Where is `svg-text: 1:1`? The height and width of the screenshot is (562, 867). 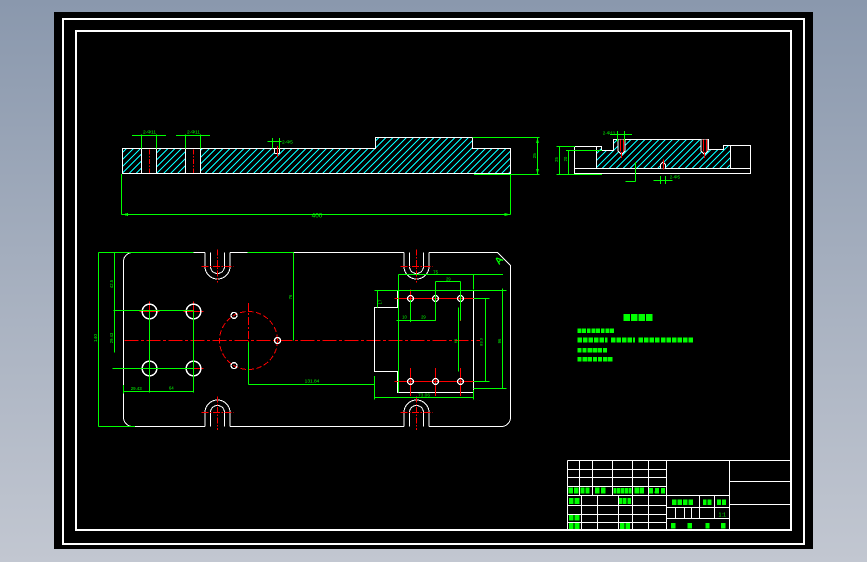 svg-text: 1:1 is located at coordinates (723, 516).